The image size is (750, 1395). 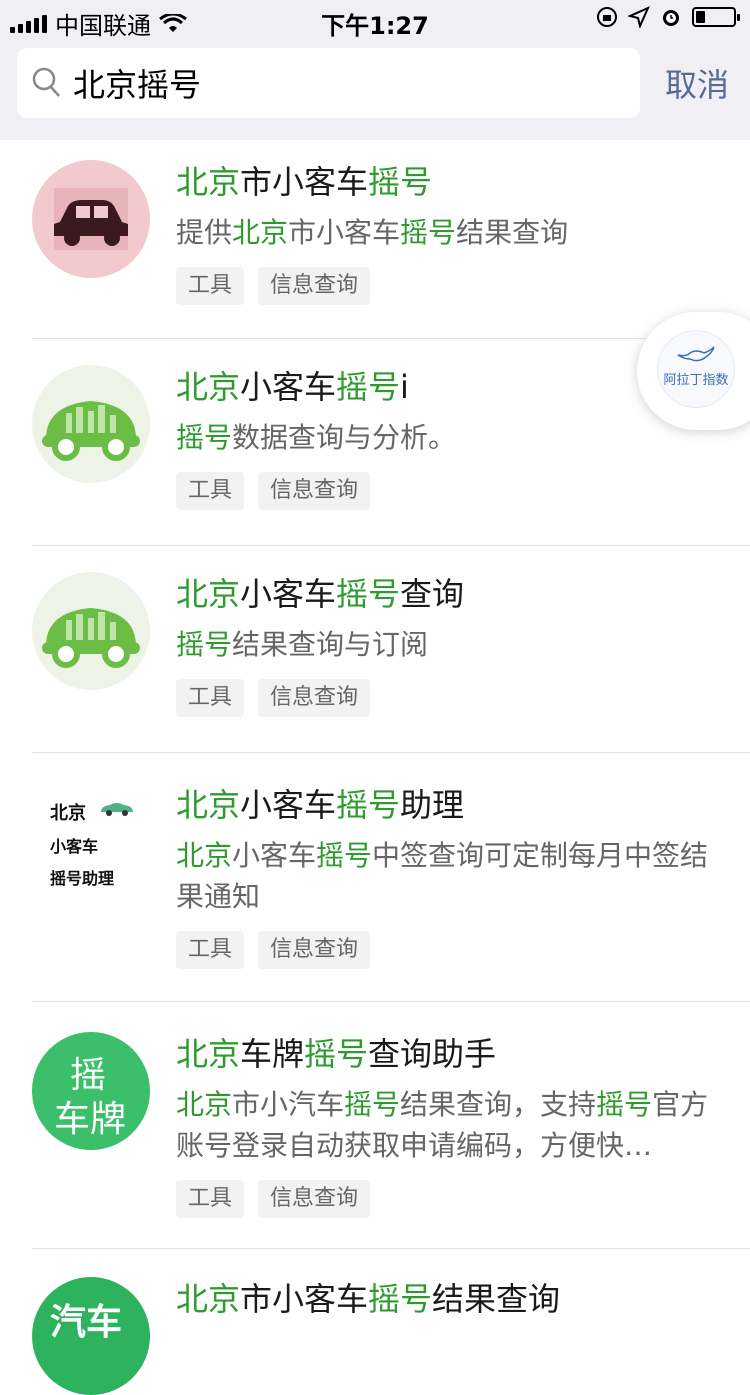 I want to click on floating-widget-label: 阿拉丁指数, so click(x=696, y=380).